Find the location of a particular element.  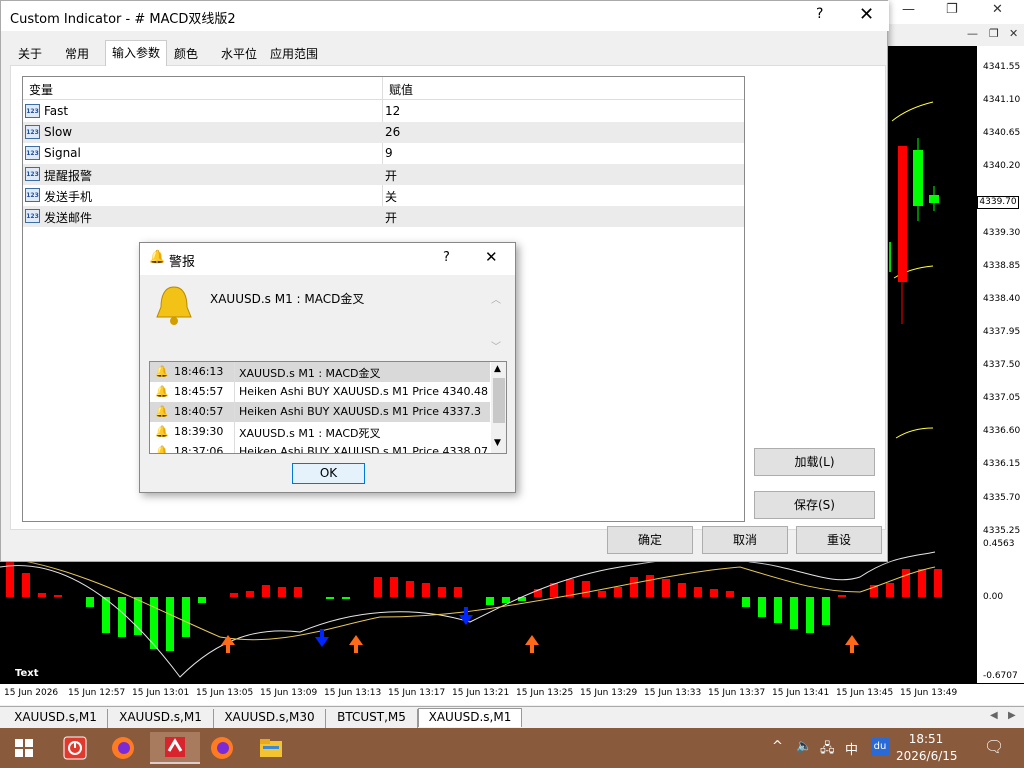

tab-inputs: 输入参数 is located at coordinates (136, 53).